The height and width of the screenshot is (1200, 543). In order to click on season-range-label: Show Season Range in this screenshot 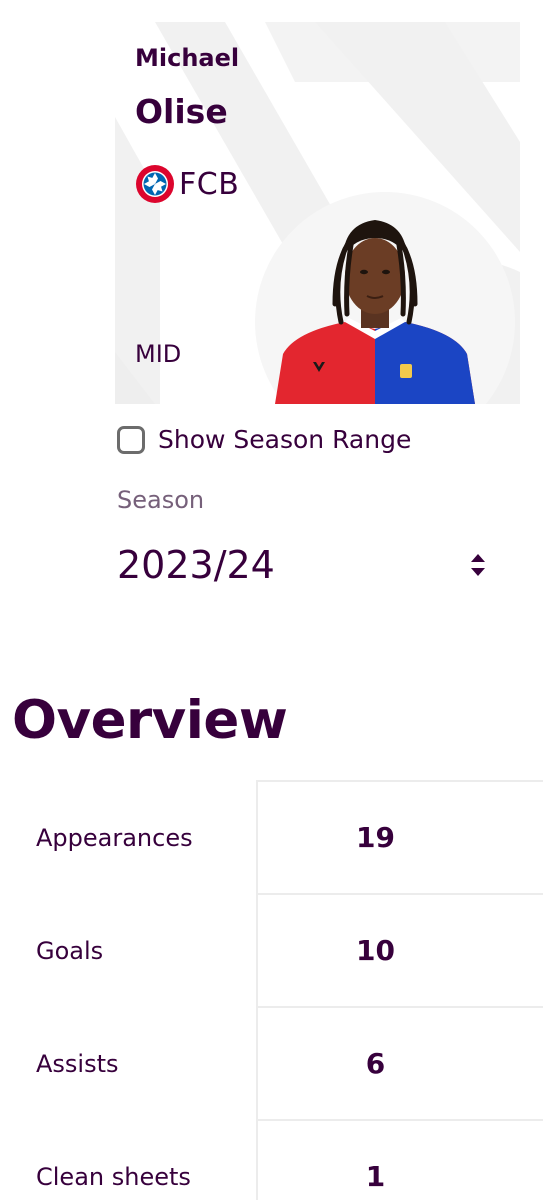, I will do `click(285, 439)`.